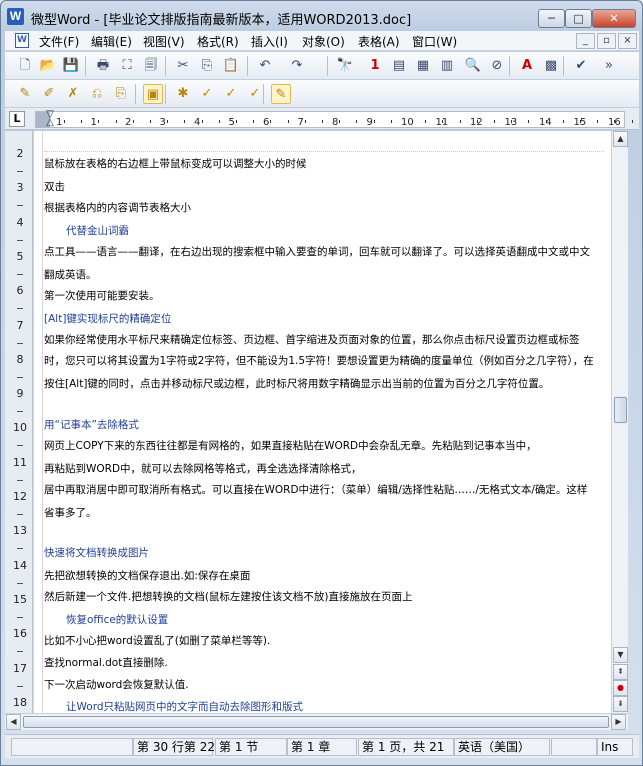 Image resolution: width=643 pixels, height=766 pixels. I want to click on horizontal-ruler: ▽△ 112345678910111213141516, so click(334, 119).